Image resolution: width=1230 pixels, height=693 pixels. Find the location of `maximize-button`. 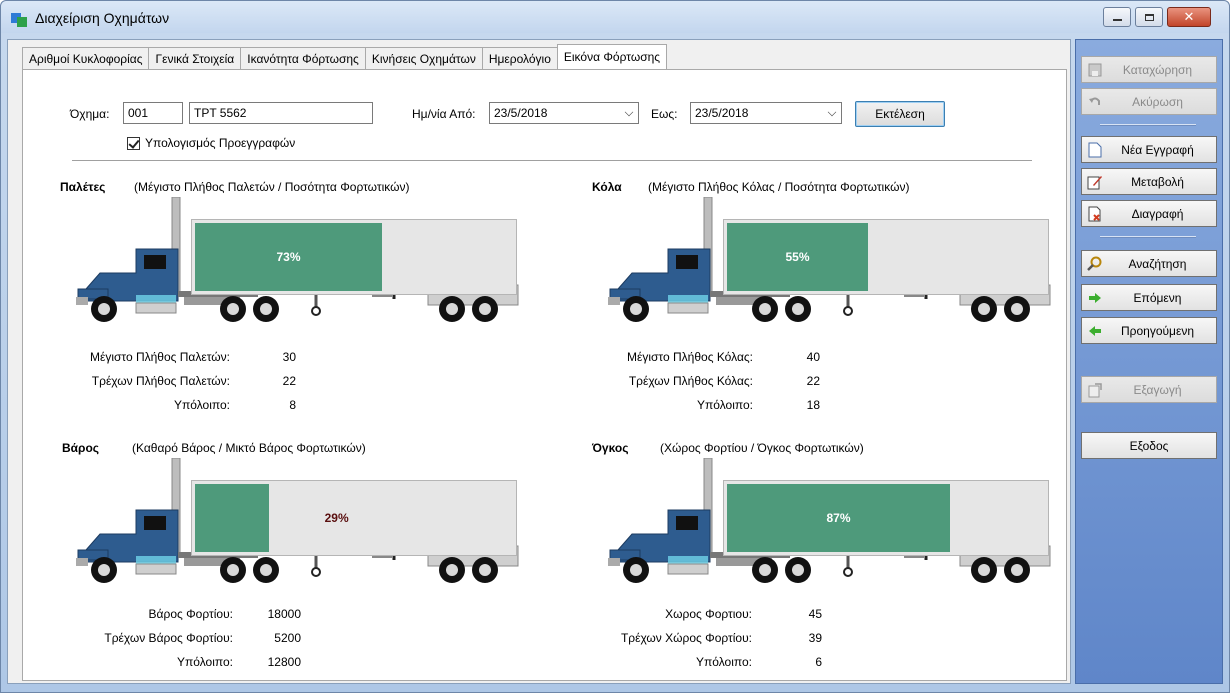

maximize-button is located at coordinates (1149, 17).